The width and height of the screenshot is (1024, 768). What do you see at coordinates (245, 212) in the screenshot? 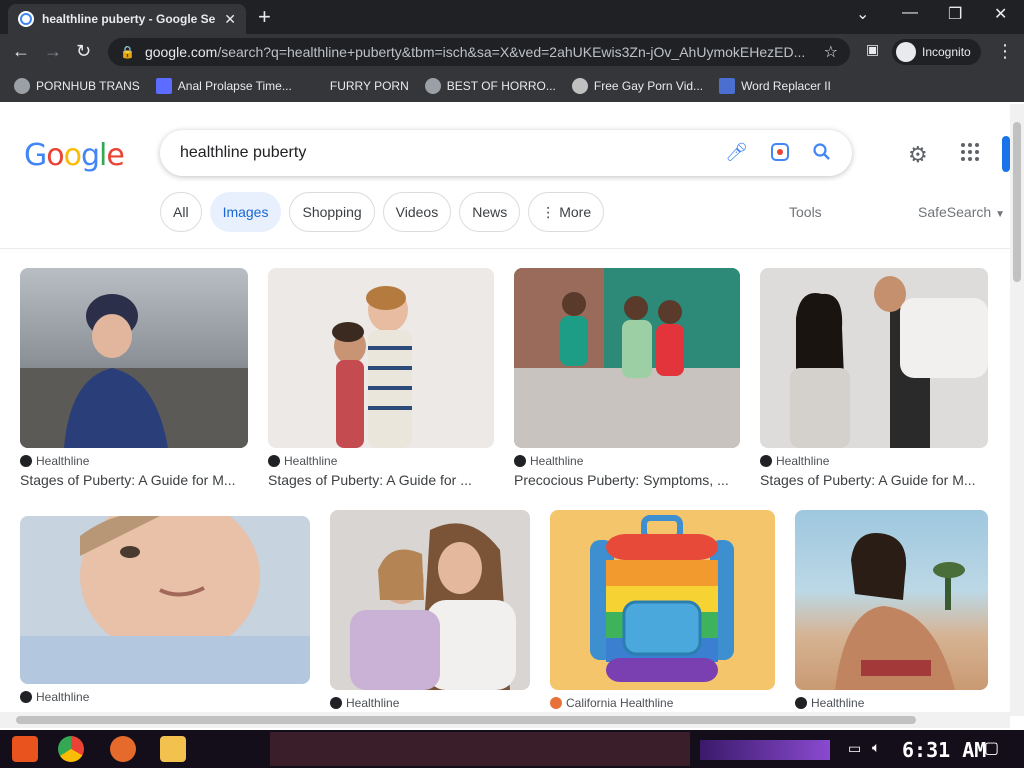
I see `tab-images: Images` at bounding box center [245, 212].